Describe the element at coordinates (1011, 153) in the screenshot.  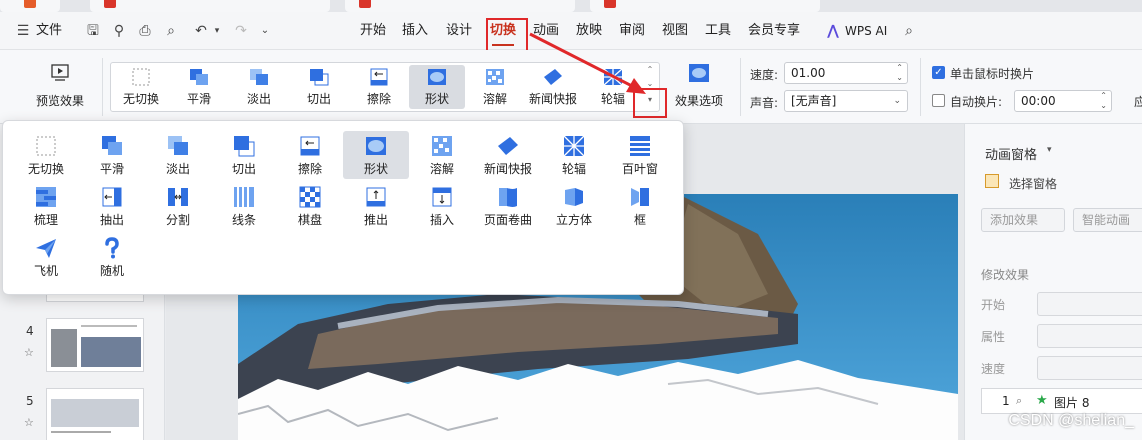
I see `animation-pane-title: 动画窗格` at that location.